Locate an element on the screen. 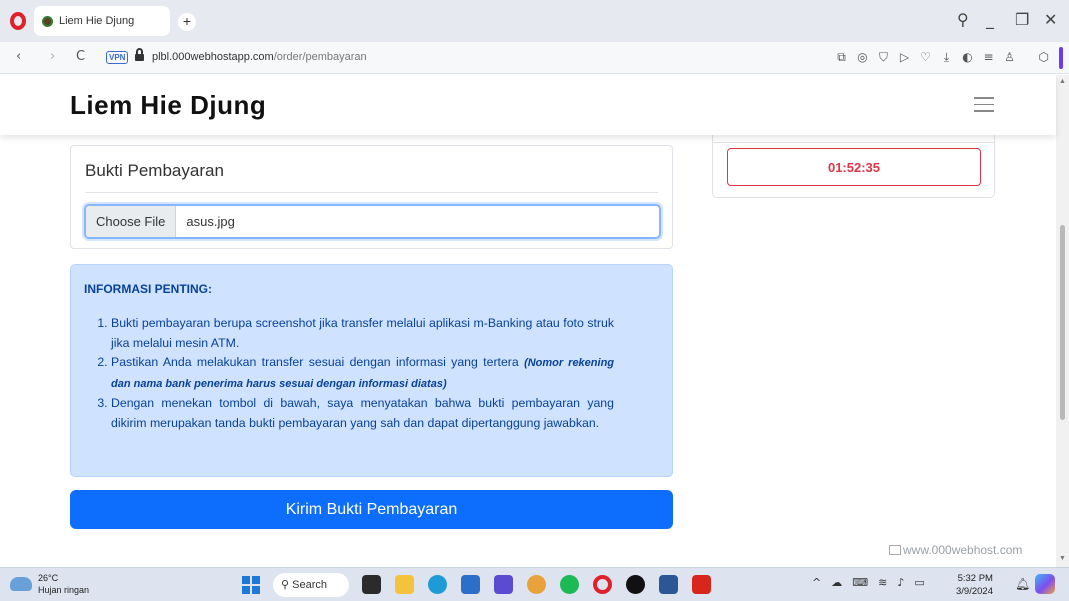 This screenshot has height=601, width=1069. page-scrollbar: ▲ ▼ is located at coordinates (1062, 321).